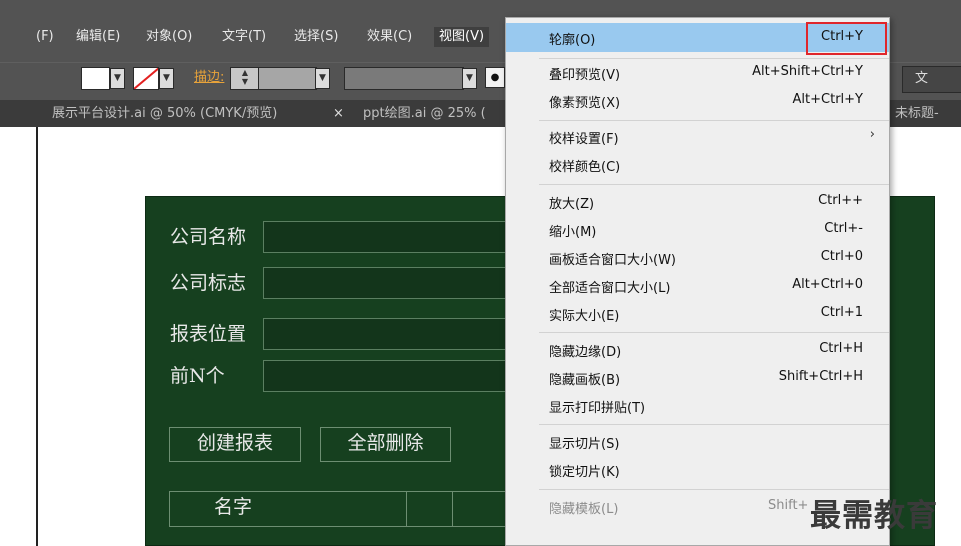 The height and width of the screenshot is (546, 961). Describe the element at coordinates (697, 441) in the screenshot. I see `menu-item-show-slices: 显示切片(S)` at that location.